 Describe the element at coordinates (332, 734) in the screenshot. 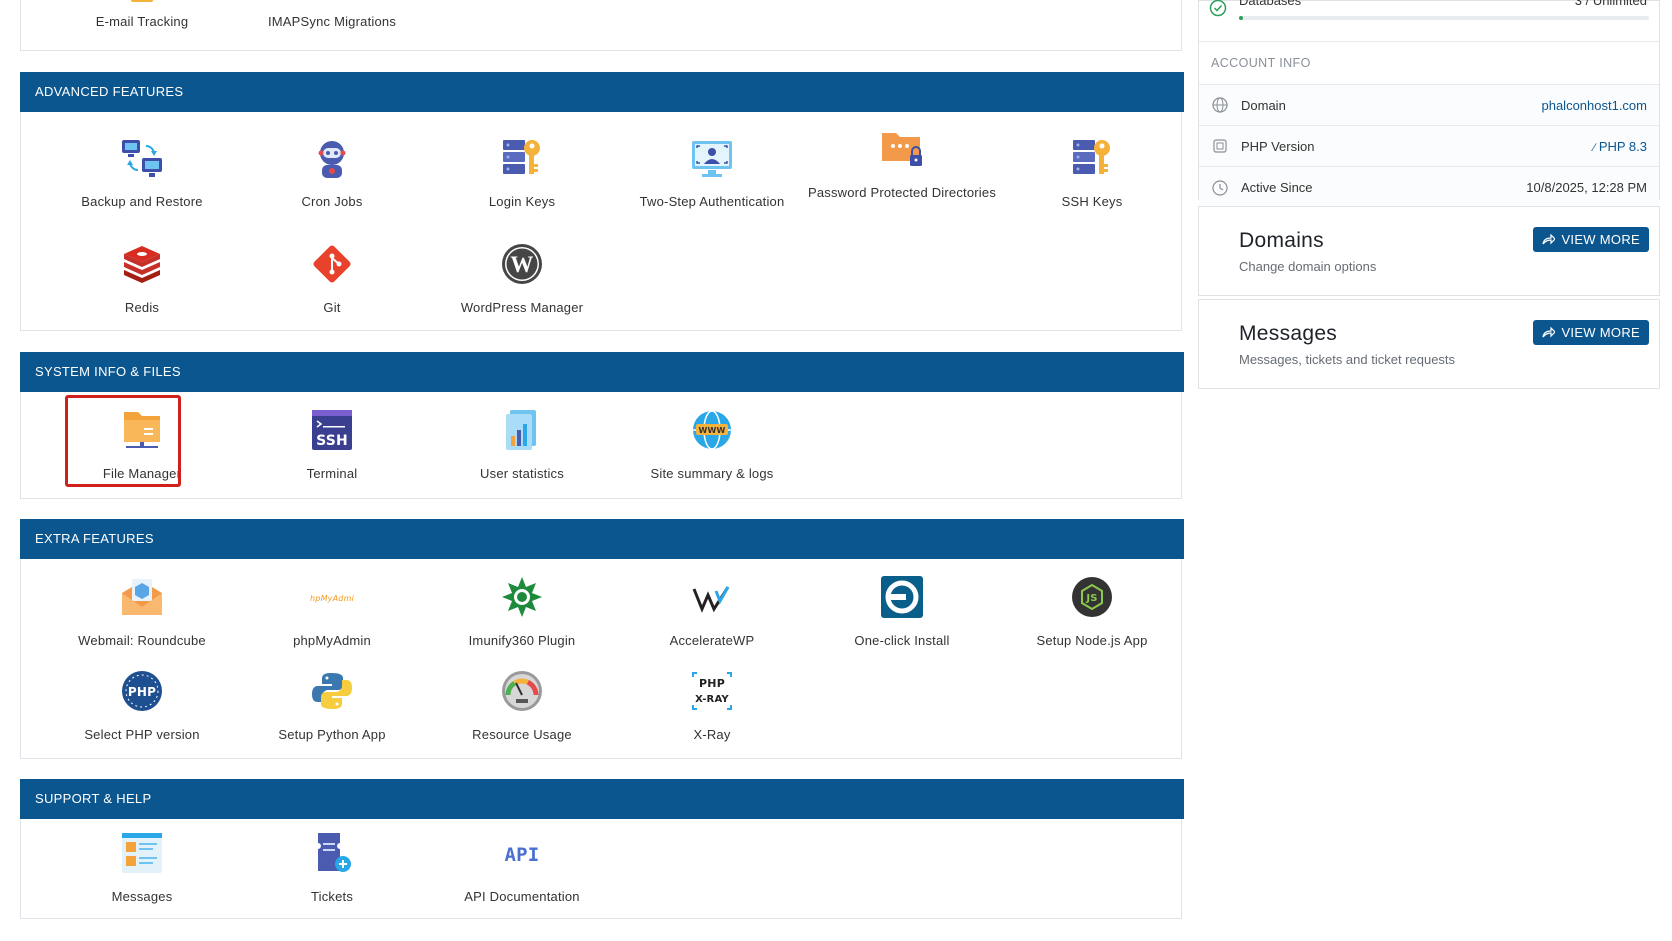

I see `python-label: Setup Python App` at that location.